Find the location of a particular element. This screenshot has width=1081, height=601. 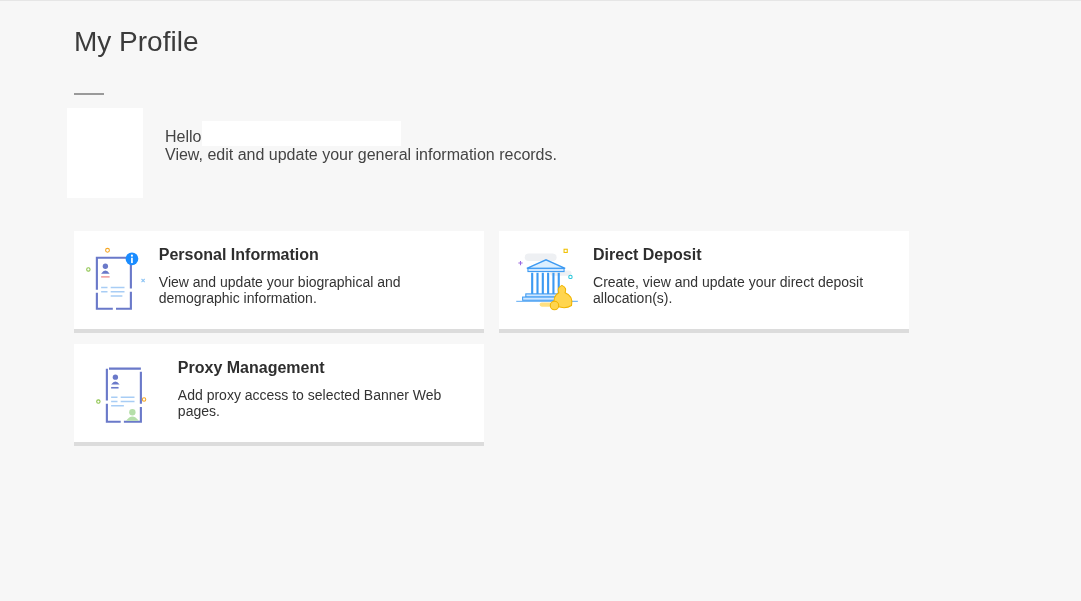

hello-text: Hello is located at coordinates (183, 137).